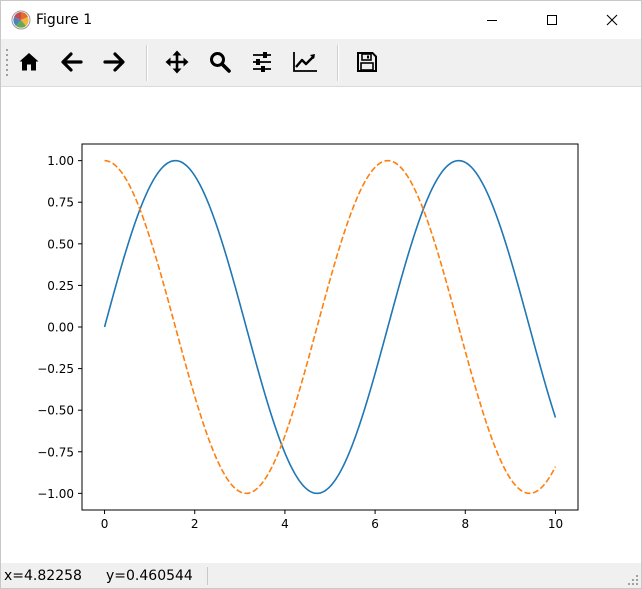 The width and height of the screenshot is (642, 589). Describe the element at coordinates (43, 576) in the screenshot. I see `cursor-x-readout: x=4.82258` at that location.